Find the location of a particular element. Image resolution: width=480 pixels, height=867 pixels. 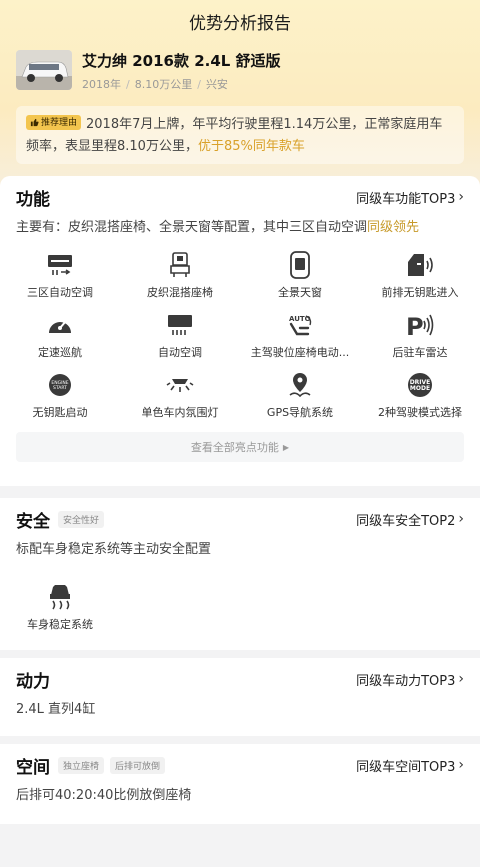

recommend-tag-label: 推荐理由 is located at coordinates (59, 122).